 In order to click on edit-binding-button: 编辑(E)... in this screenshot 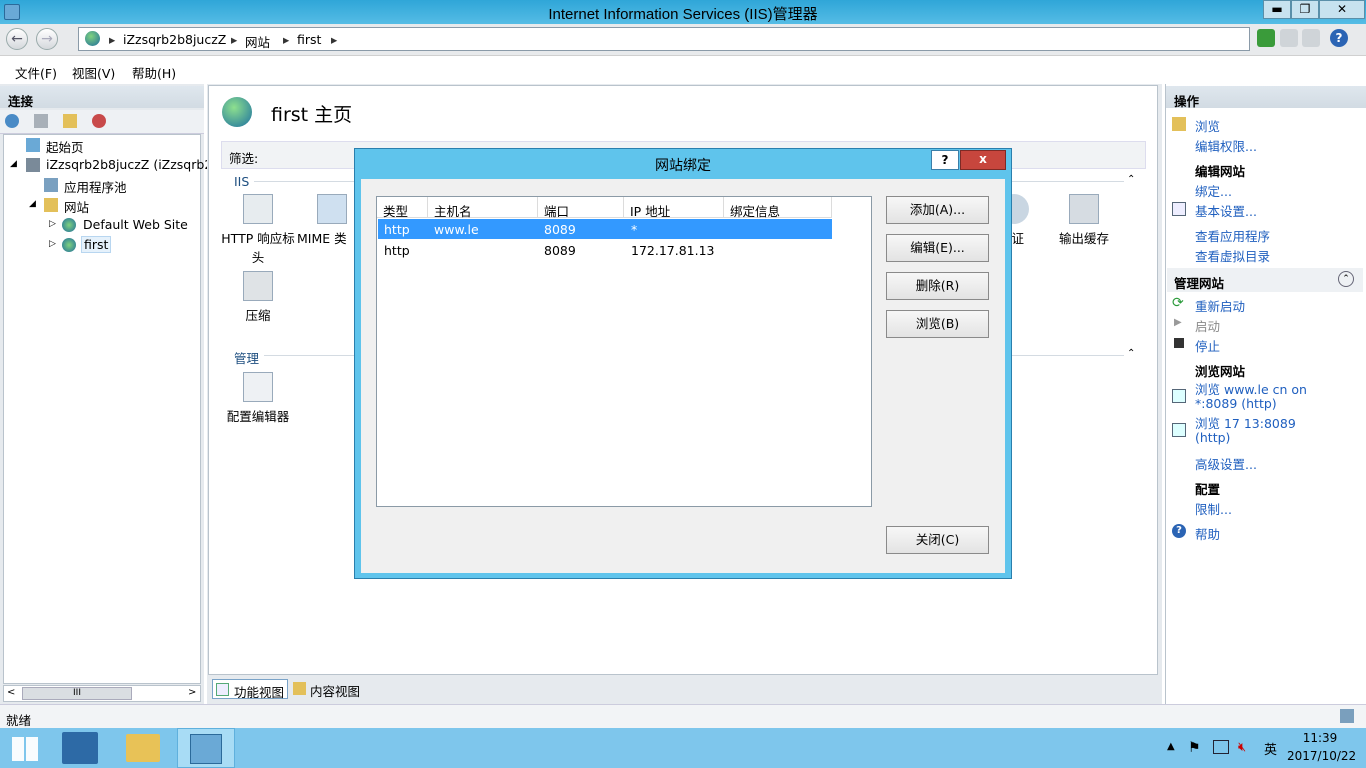, I will do `click(937, 248)`.